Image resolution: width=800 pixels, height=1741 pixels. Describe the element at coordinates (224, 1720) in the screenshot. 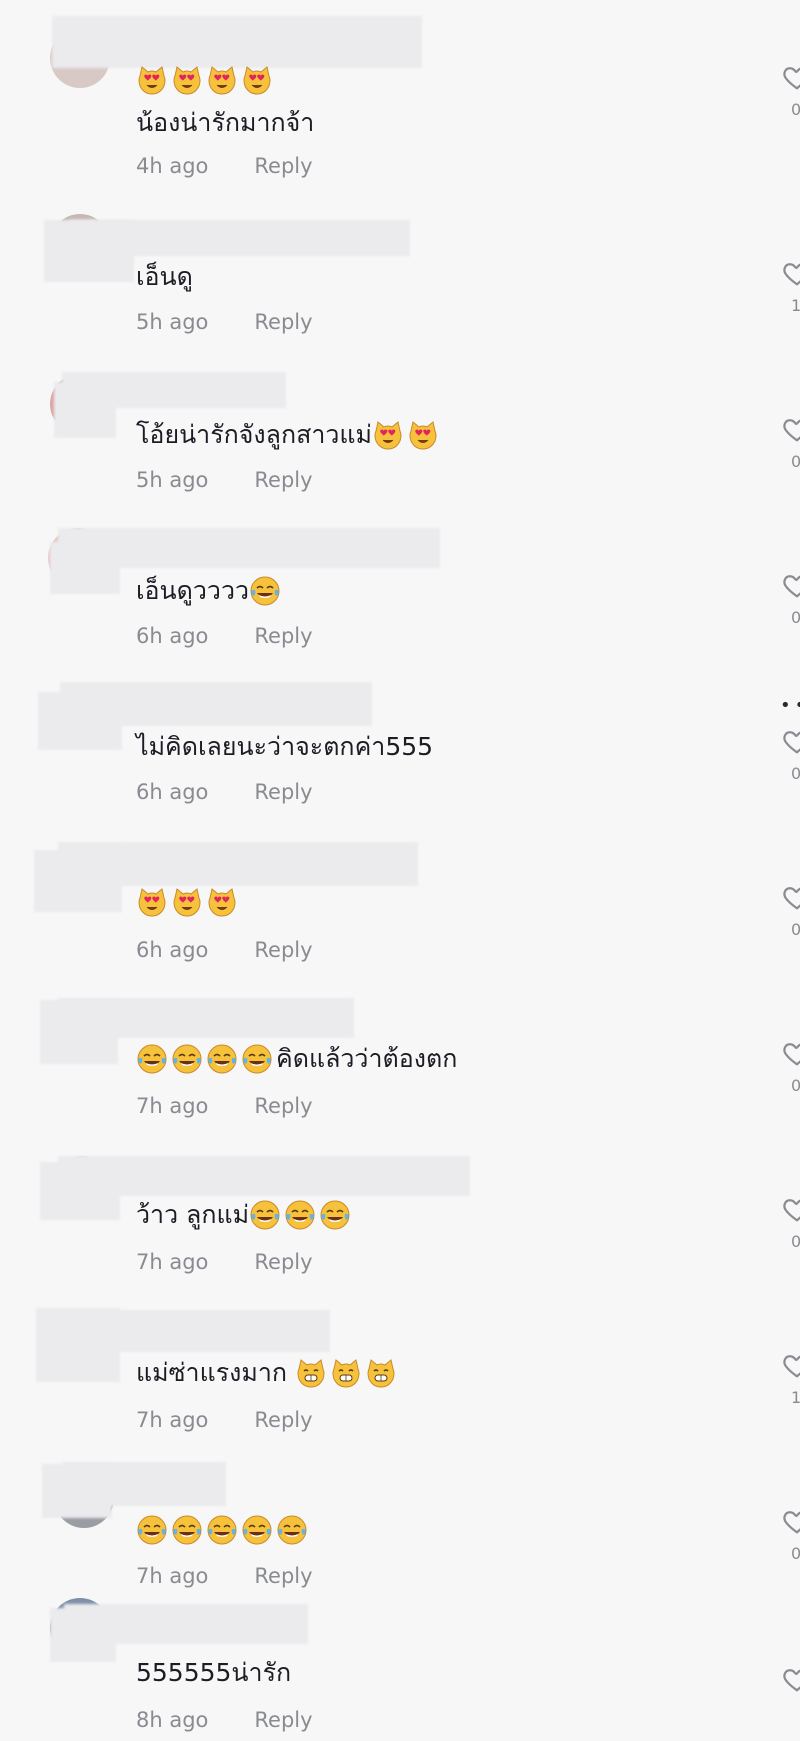

I see `comment-meta: 8h ago Reply` at that location.